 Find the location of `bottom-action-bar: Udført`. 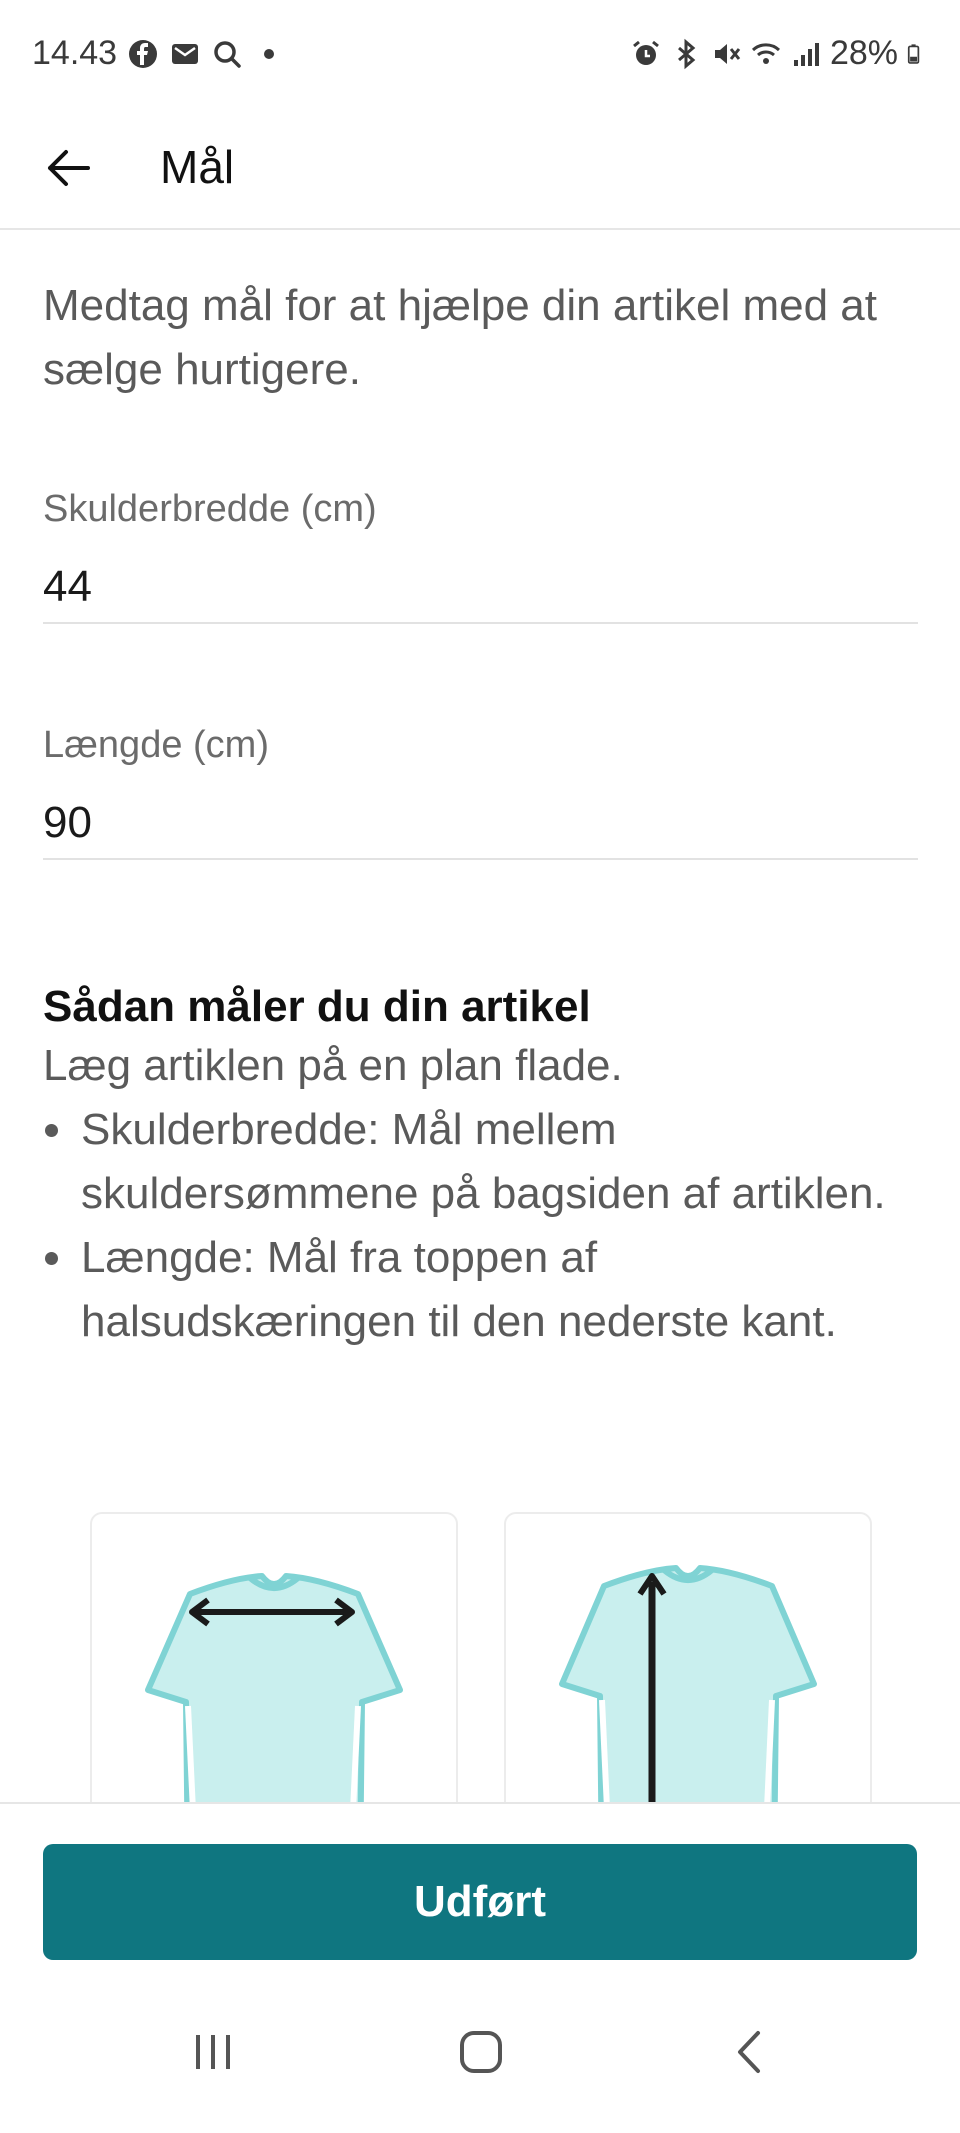

bottom-action-bar: Udført is located at coordinates (480, 1883).